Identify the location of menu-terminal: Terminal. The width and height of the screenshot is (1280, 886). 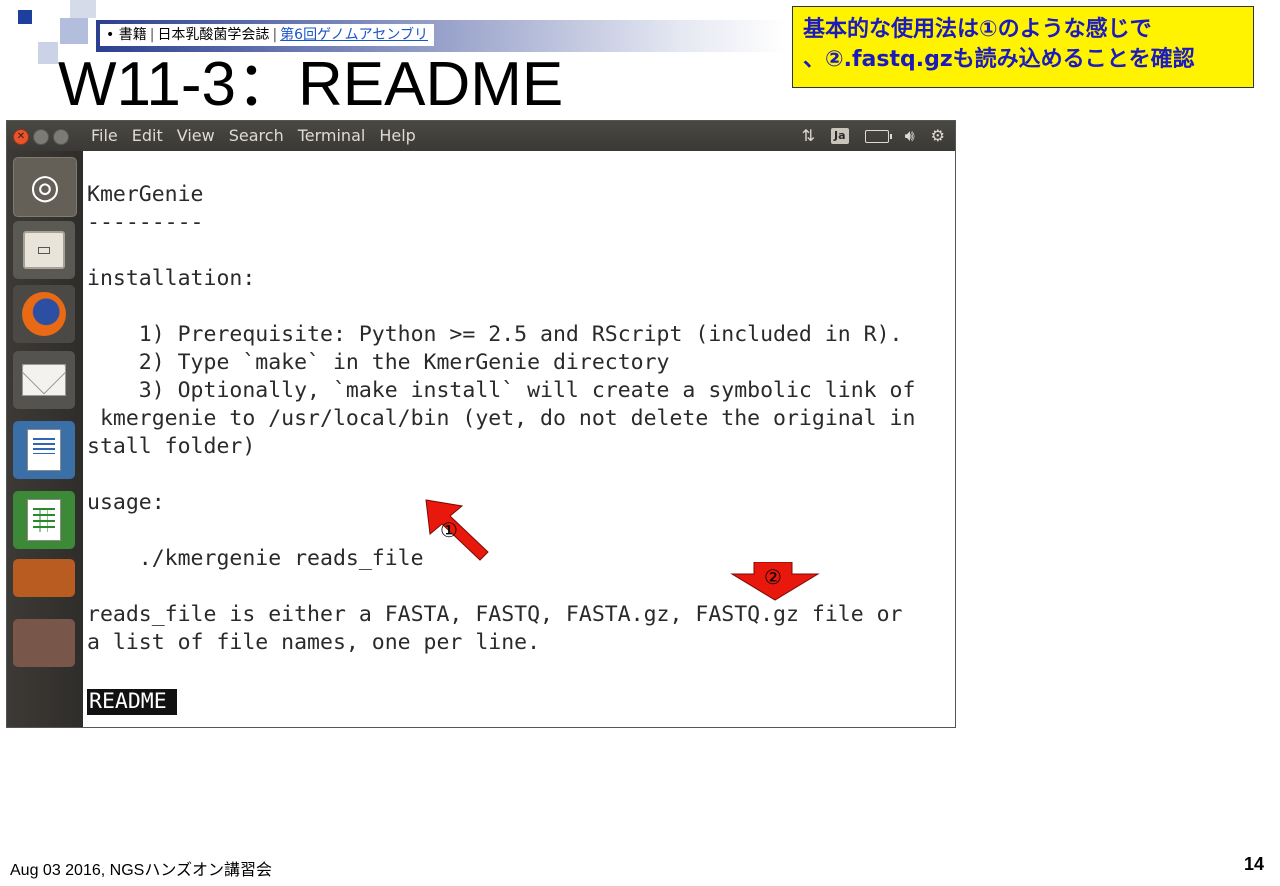
(332, 136).